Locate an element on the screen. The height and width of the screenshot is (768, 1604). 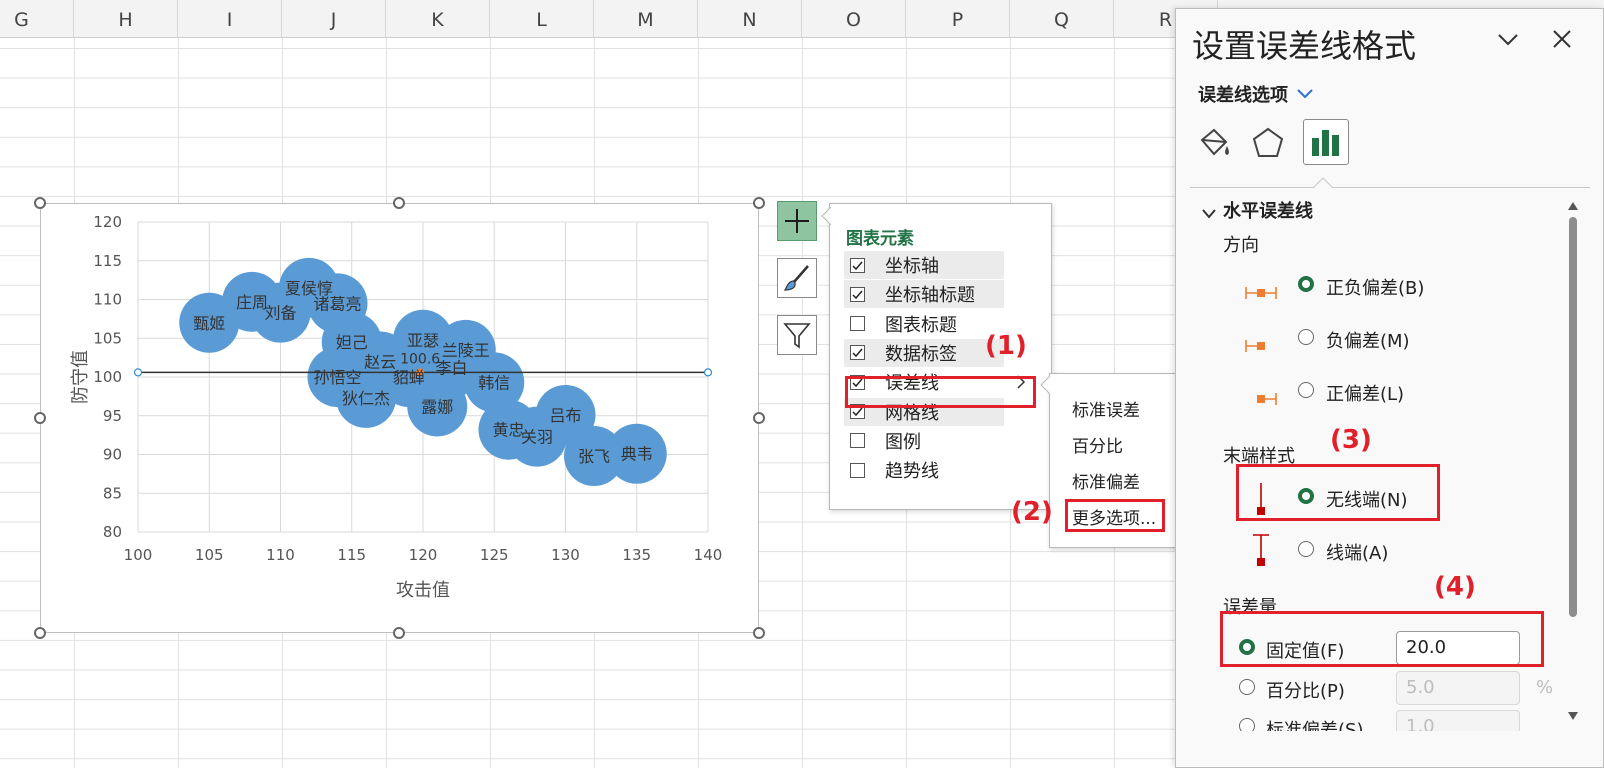
chart-element-row-1: 坐标轴标题 is located at coordinates (924, 294).